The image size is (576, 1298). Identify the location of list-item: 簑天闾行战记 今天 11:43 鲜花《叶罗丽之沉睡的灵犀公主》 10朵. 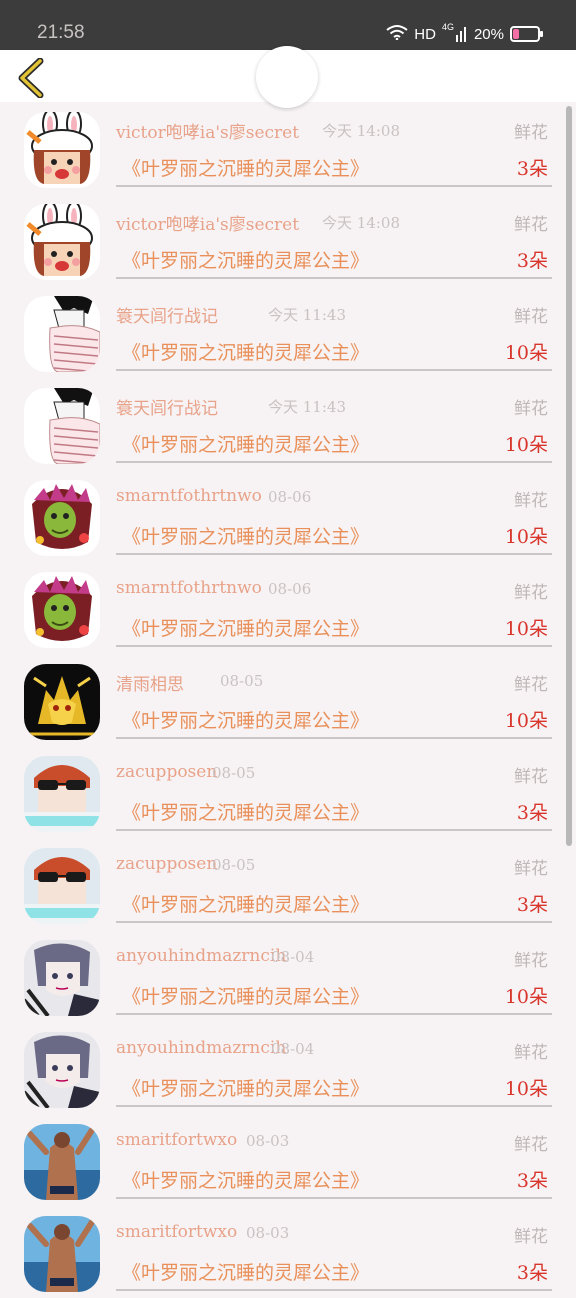
(288, 424).